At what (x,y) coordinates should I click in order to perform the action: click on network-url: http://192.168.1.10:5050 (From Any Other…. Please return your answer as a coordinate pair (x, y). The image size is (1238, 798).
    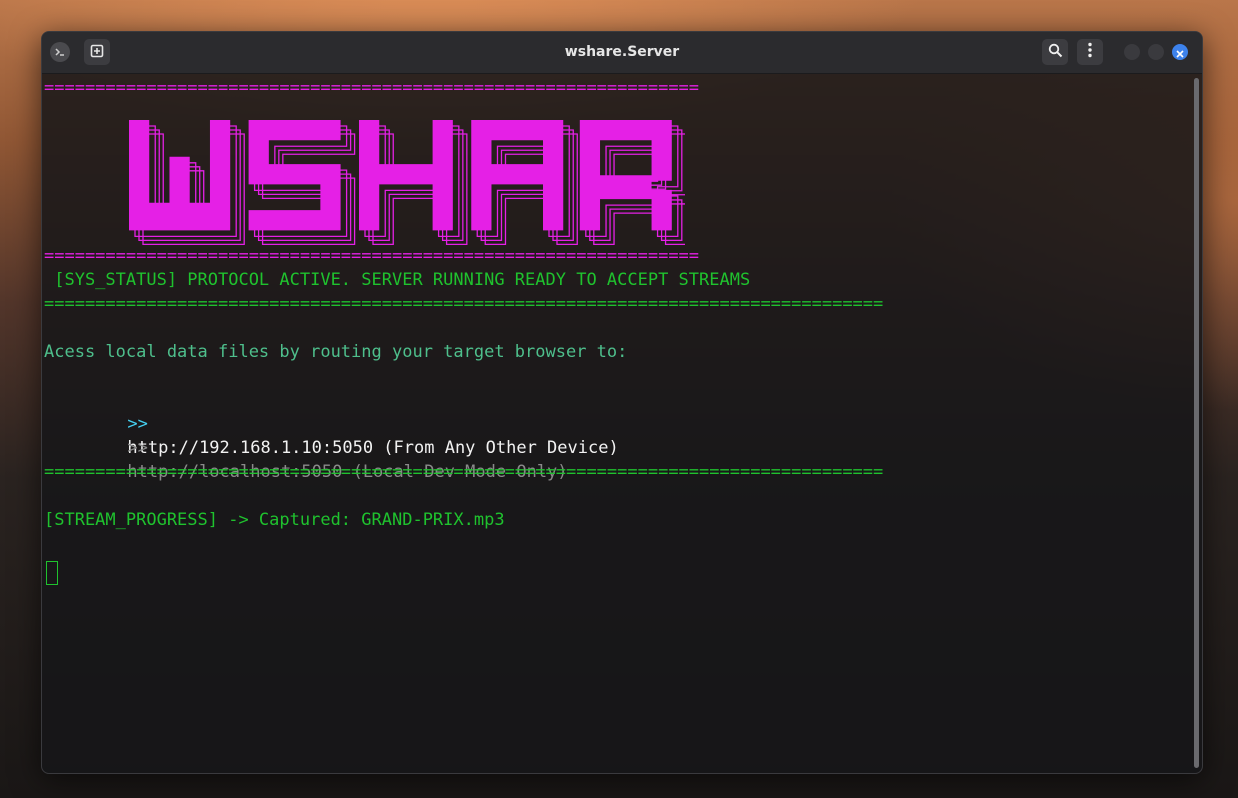
    Looking at the image, I should click on (372, 448).